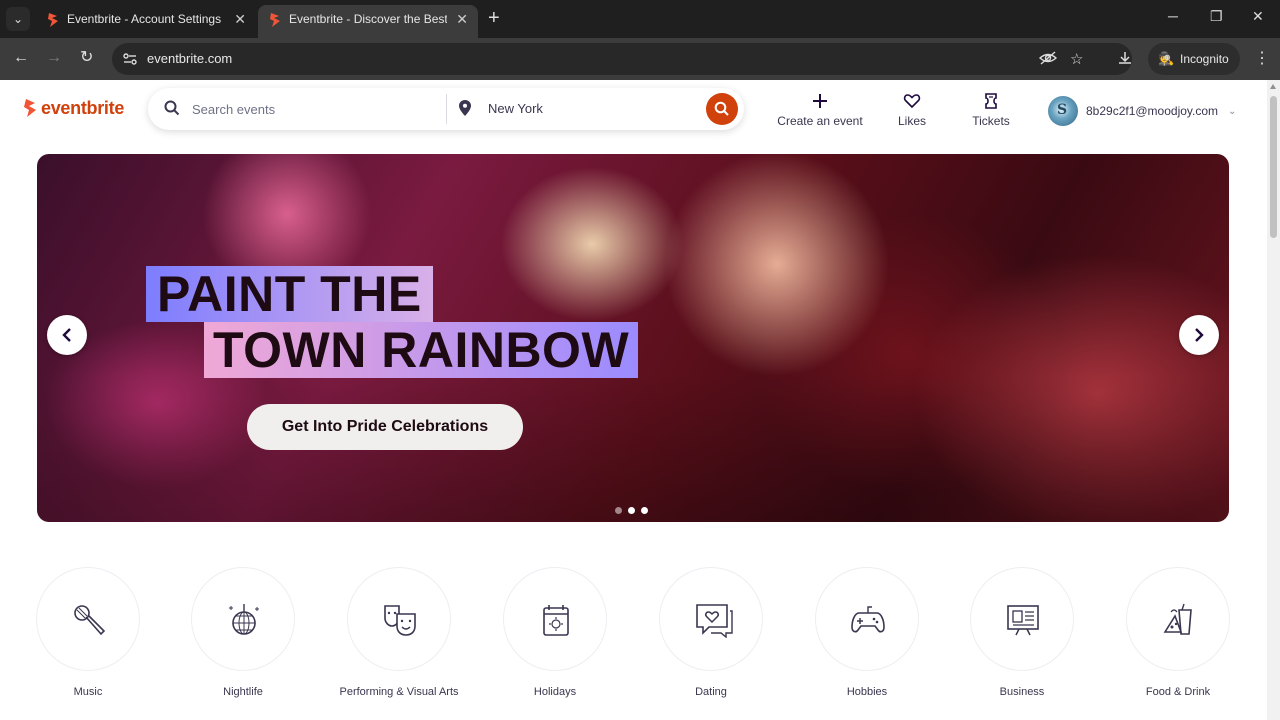 The image size is (1280, 720). I want to click on heart-icon, so click(912, 101).